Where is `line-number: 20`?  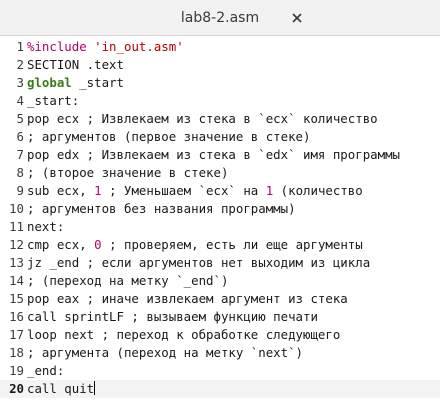
line-number: 20 is located at coordinates (16, 388).